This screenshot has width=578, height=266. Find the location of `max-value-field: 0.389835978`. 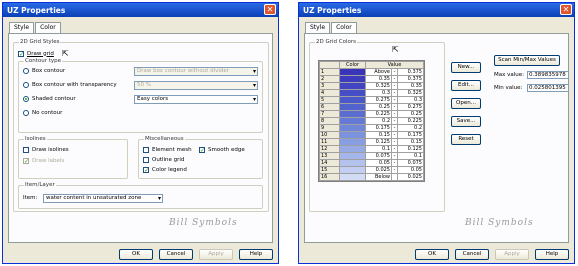

max-value-field: 0.389835978 is located at coordinates (548, 75).